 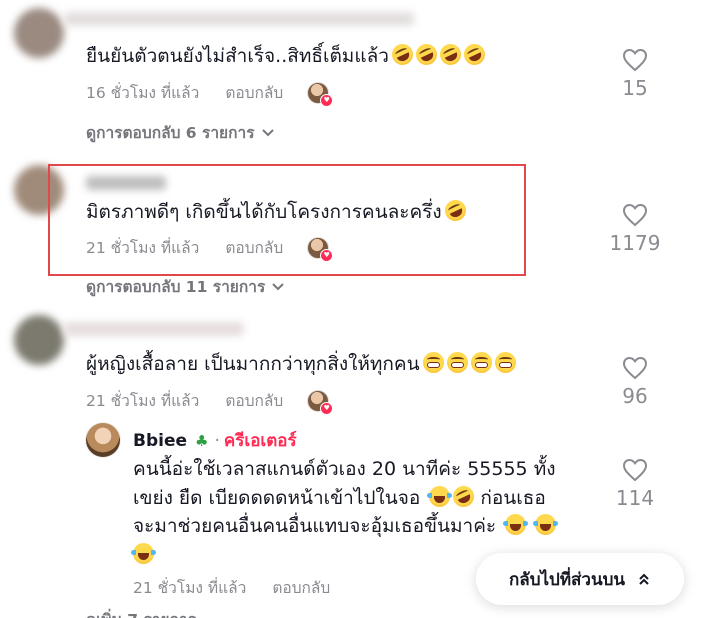 What do you see at coordinates (141, 612) in the screenshot?
I see `view-more-replies-button: ดูเพิ่ม 7 รายการ` at bounding box center [141, 612].